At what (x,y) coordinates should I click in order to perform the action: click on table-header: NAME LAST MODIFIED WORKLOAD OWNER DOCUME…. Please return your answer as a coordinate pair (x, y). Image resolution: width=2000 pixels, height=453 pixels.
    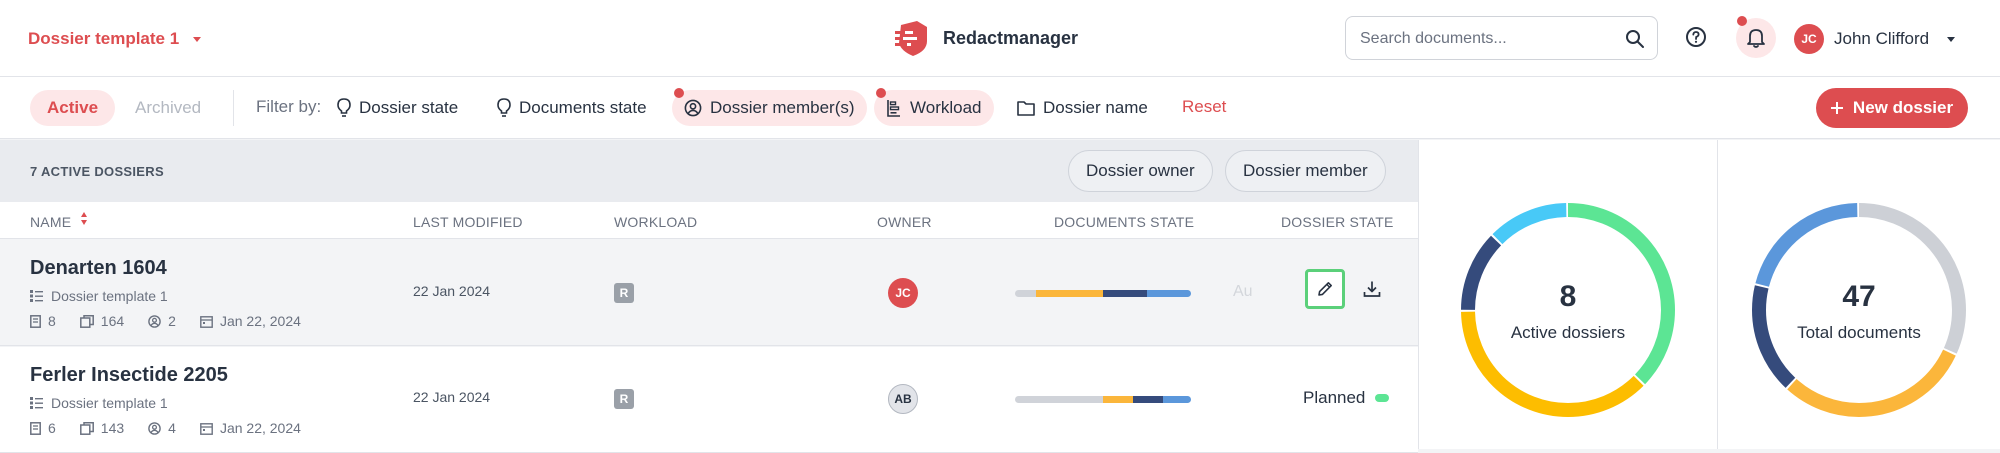
    Looking at the image, I should click on (709, 220).